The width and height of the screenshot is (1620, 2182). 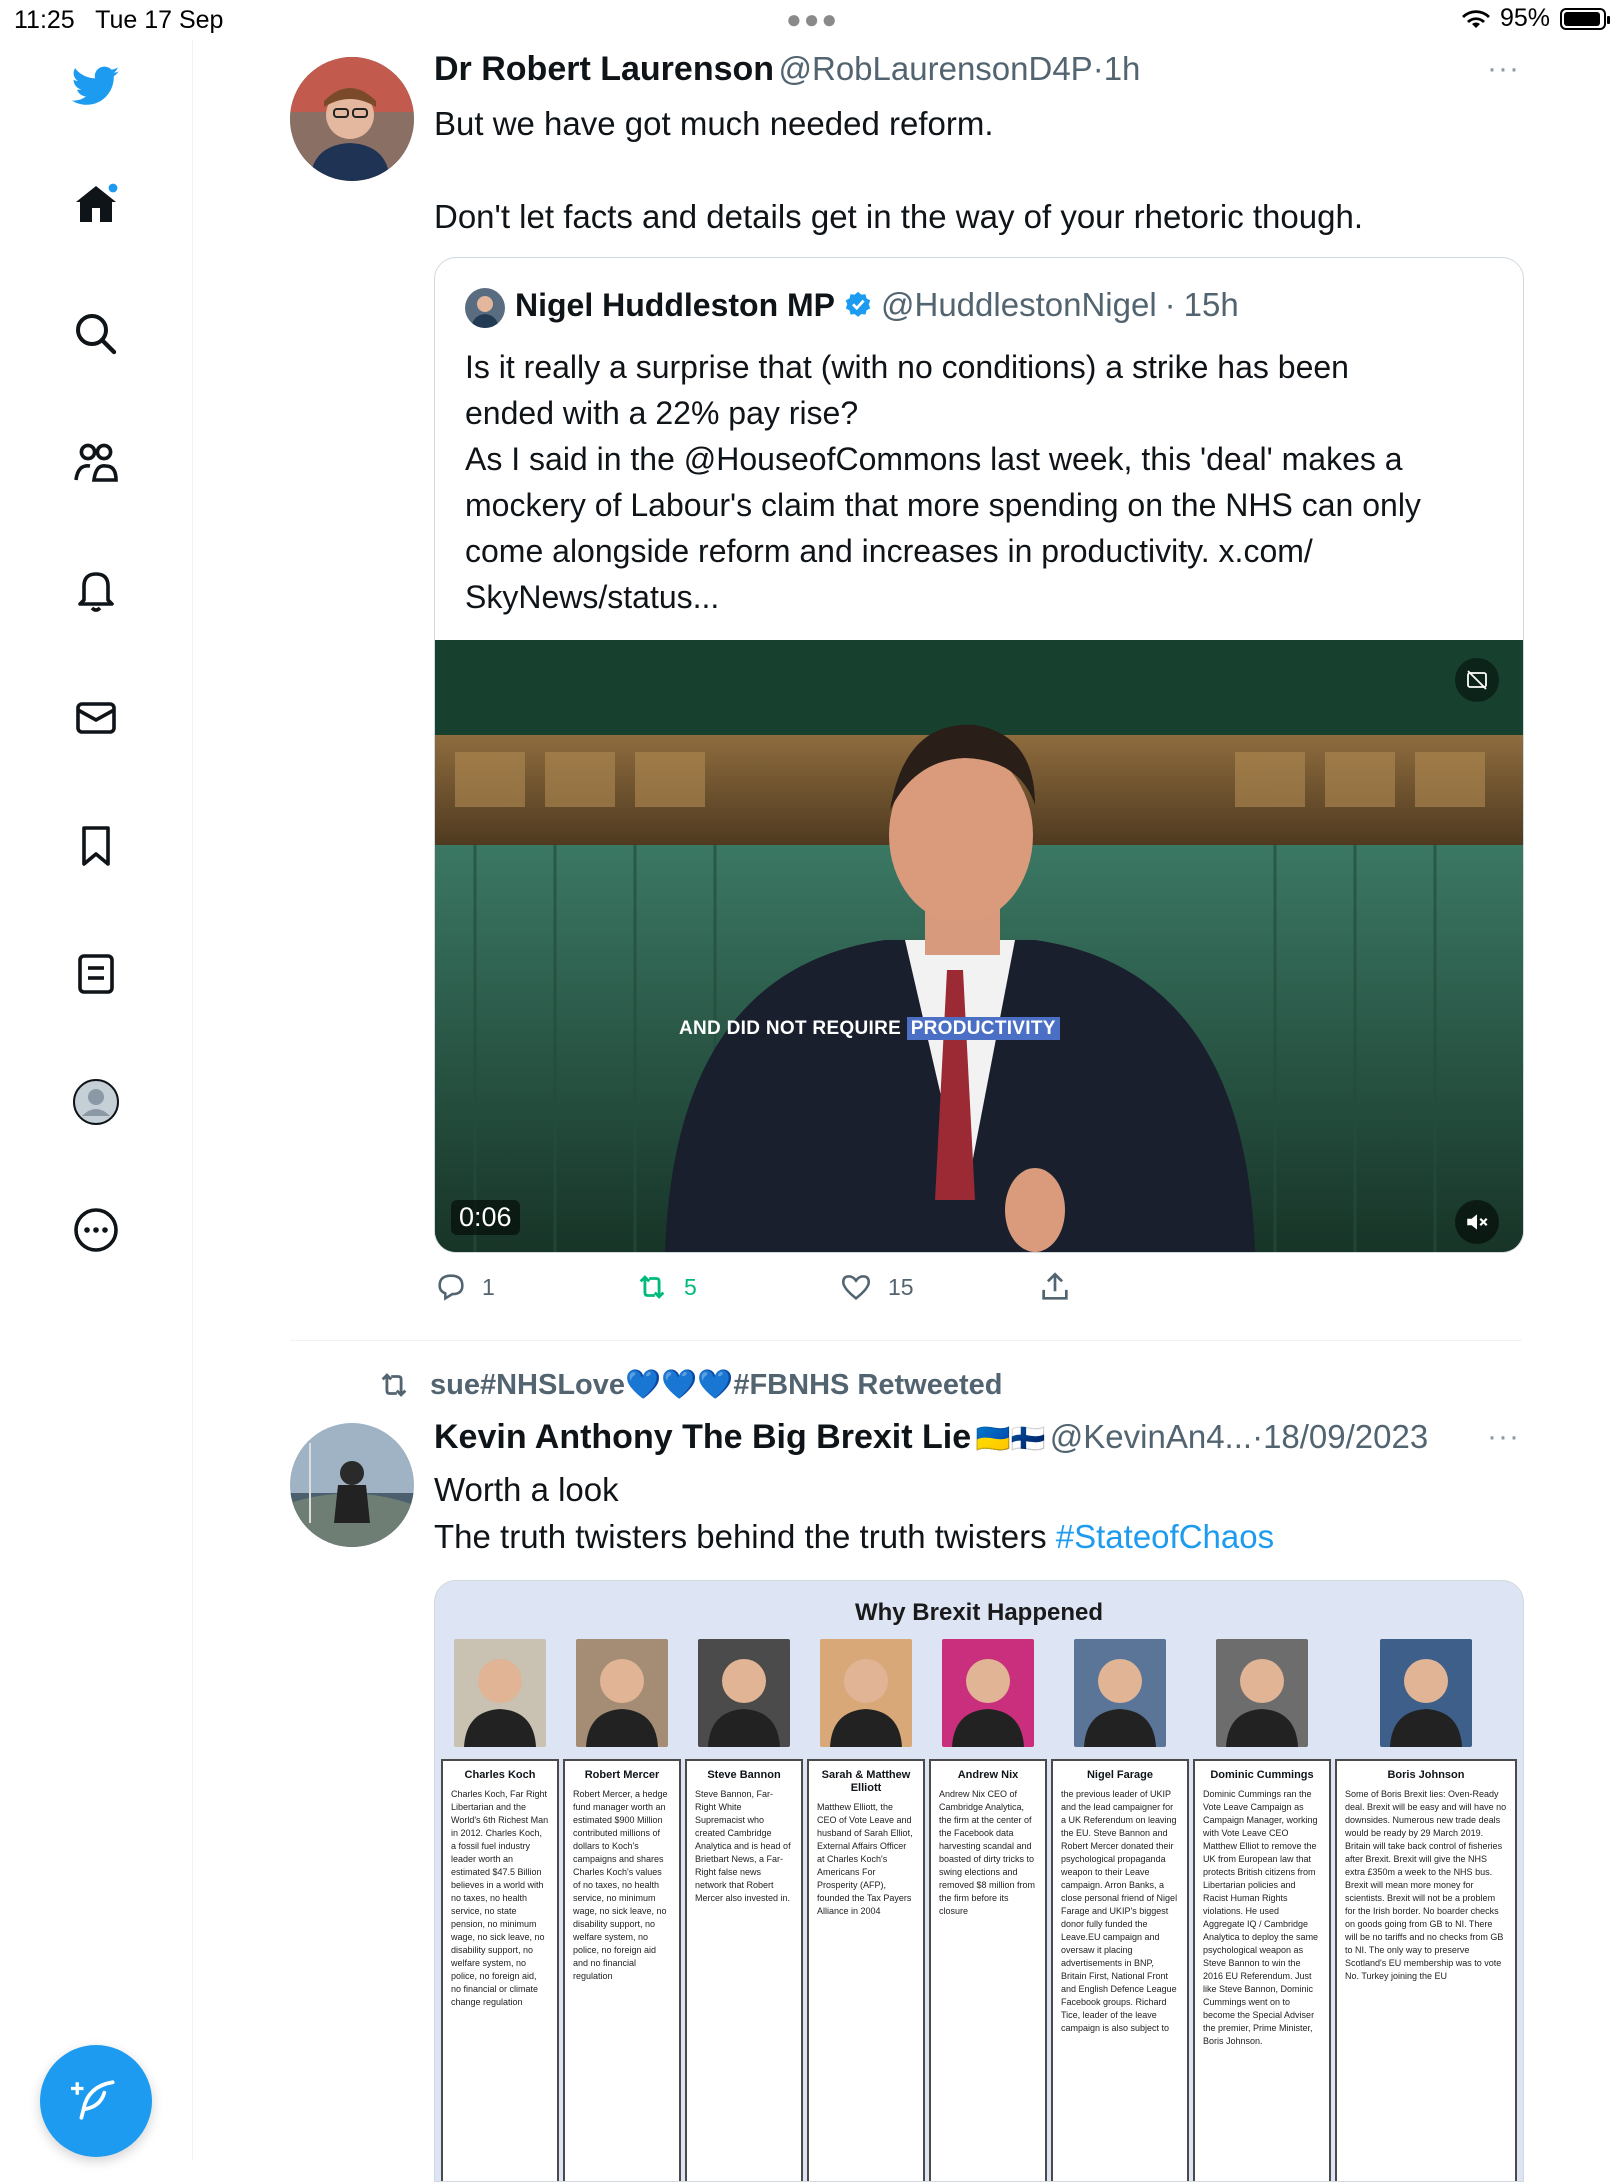 I want to click on quoted-header: Nigel Huddleston MP @HuddlestonNigel · 15h, so click(x=877, y=305).